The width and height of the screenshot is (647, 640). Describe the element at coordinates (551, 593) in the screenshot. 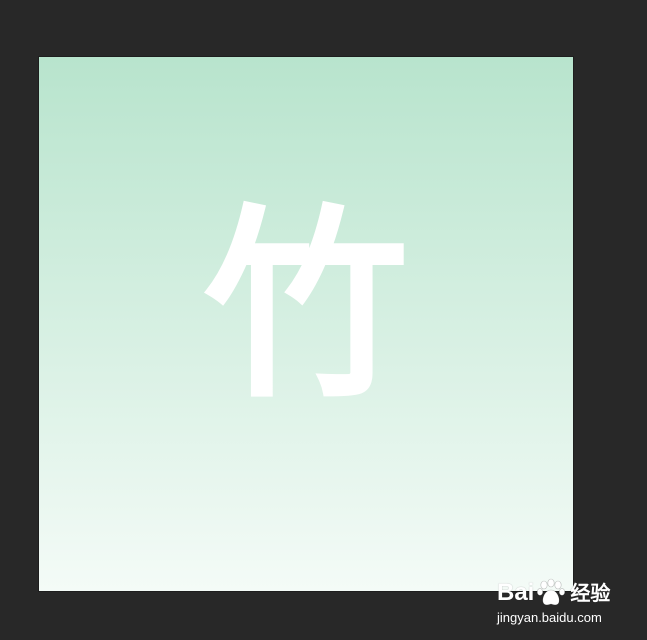

I see `baidu-paw-icon` at that location.